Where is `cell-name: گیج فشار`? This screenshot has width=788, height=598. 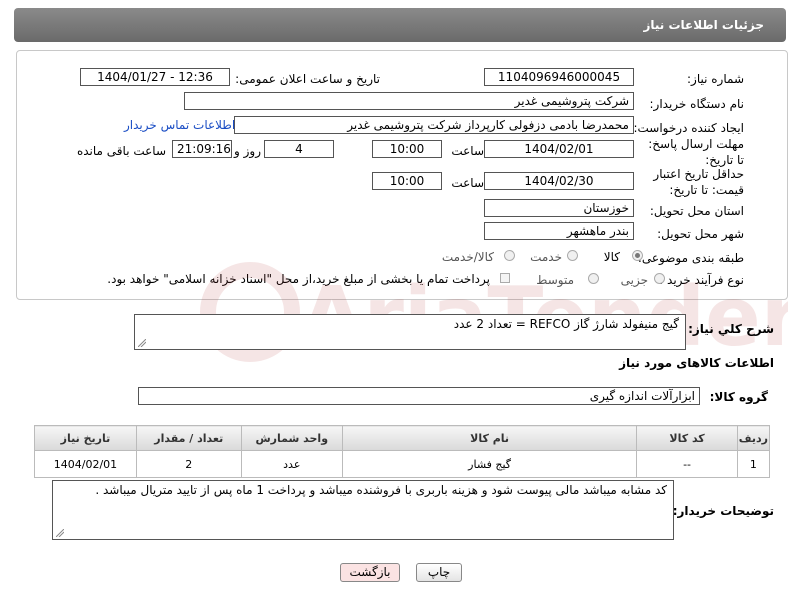
cell-name: گیج فشار is located at coordinates (489, 464).